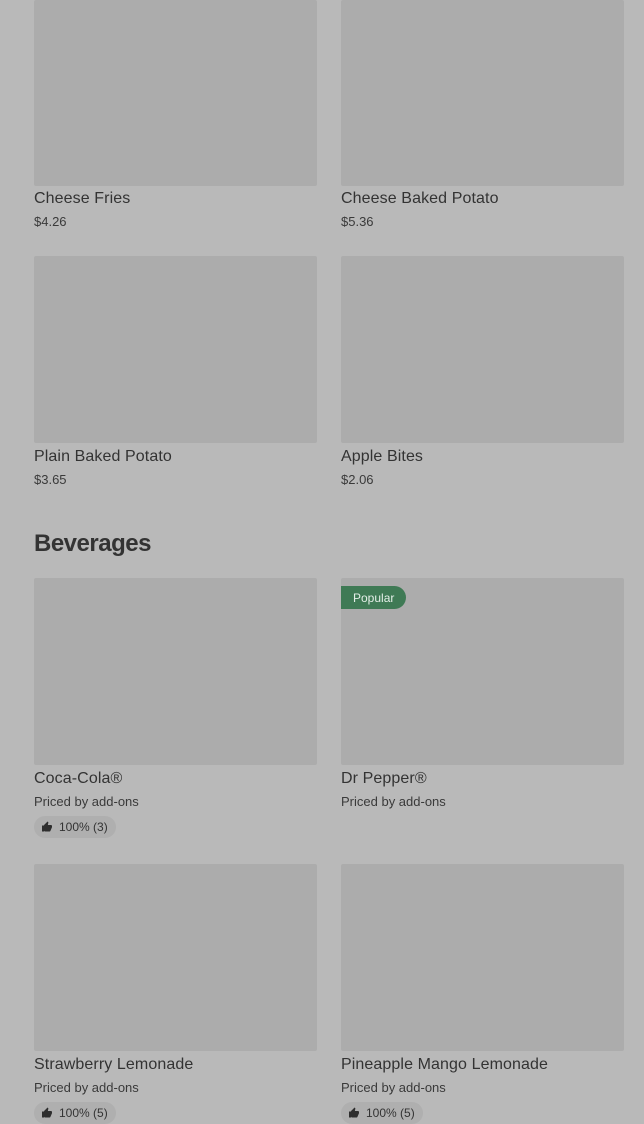 The image size is (644, 1124). What do you see at coordinates (420, 198) in the screenshot?
I see `item-name: Cheese Baked Potato` at bounding box center [420, 198].